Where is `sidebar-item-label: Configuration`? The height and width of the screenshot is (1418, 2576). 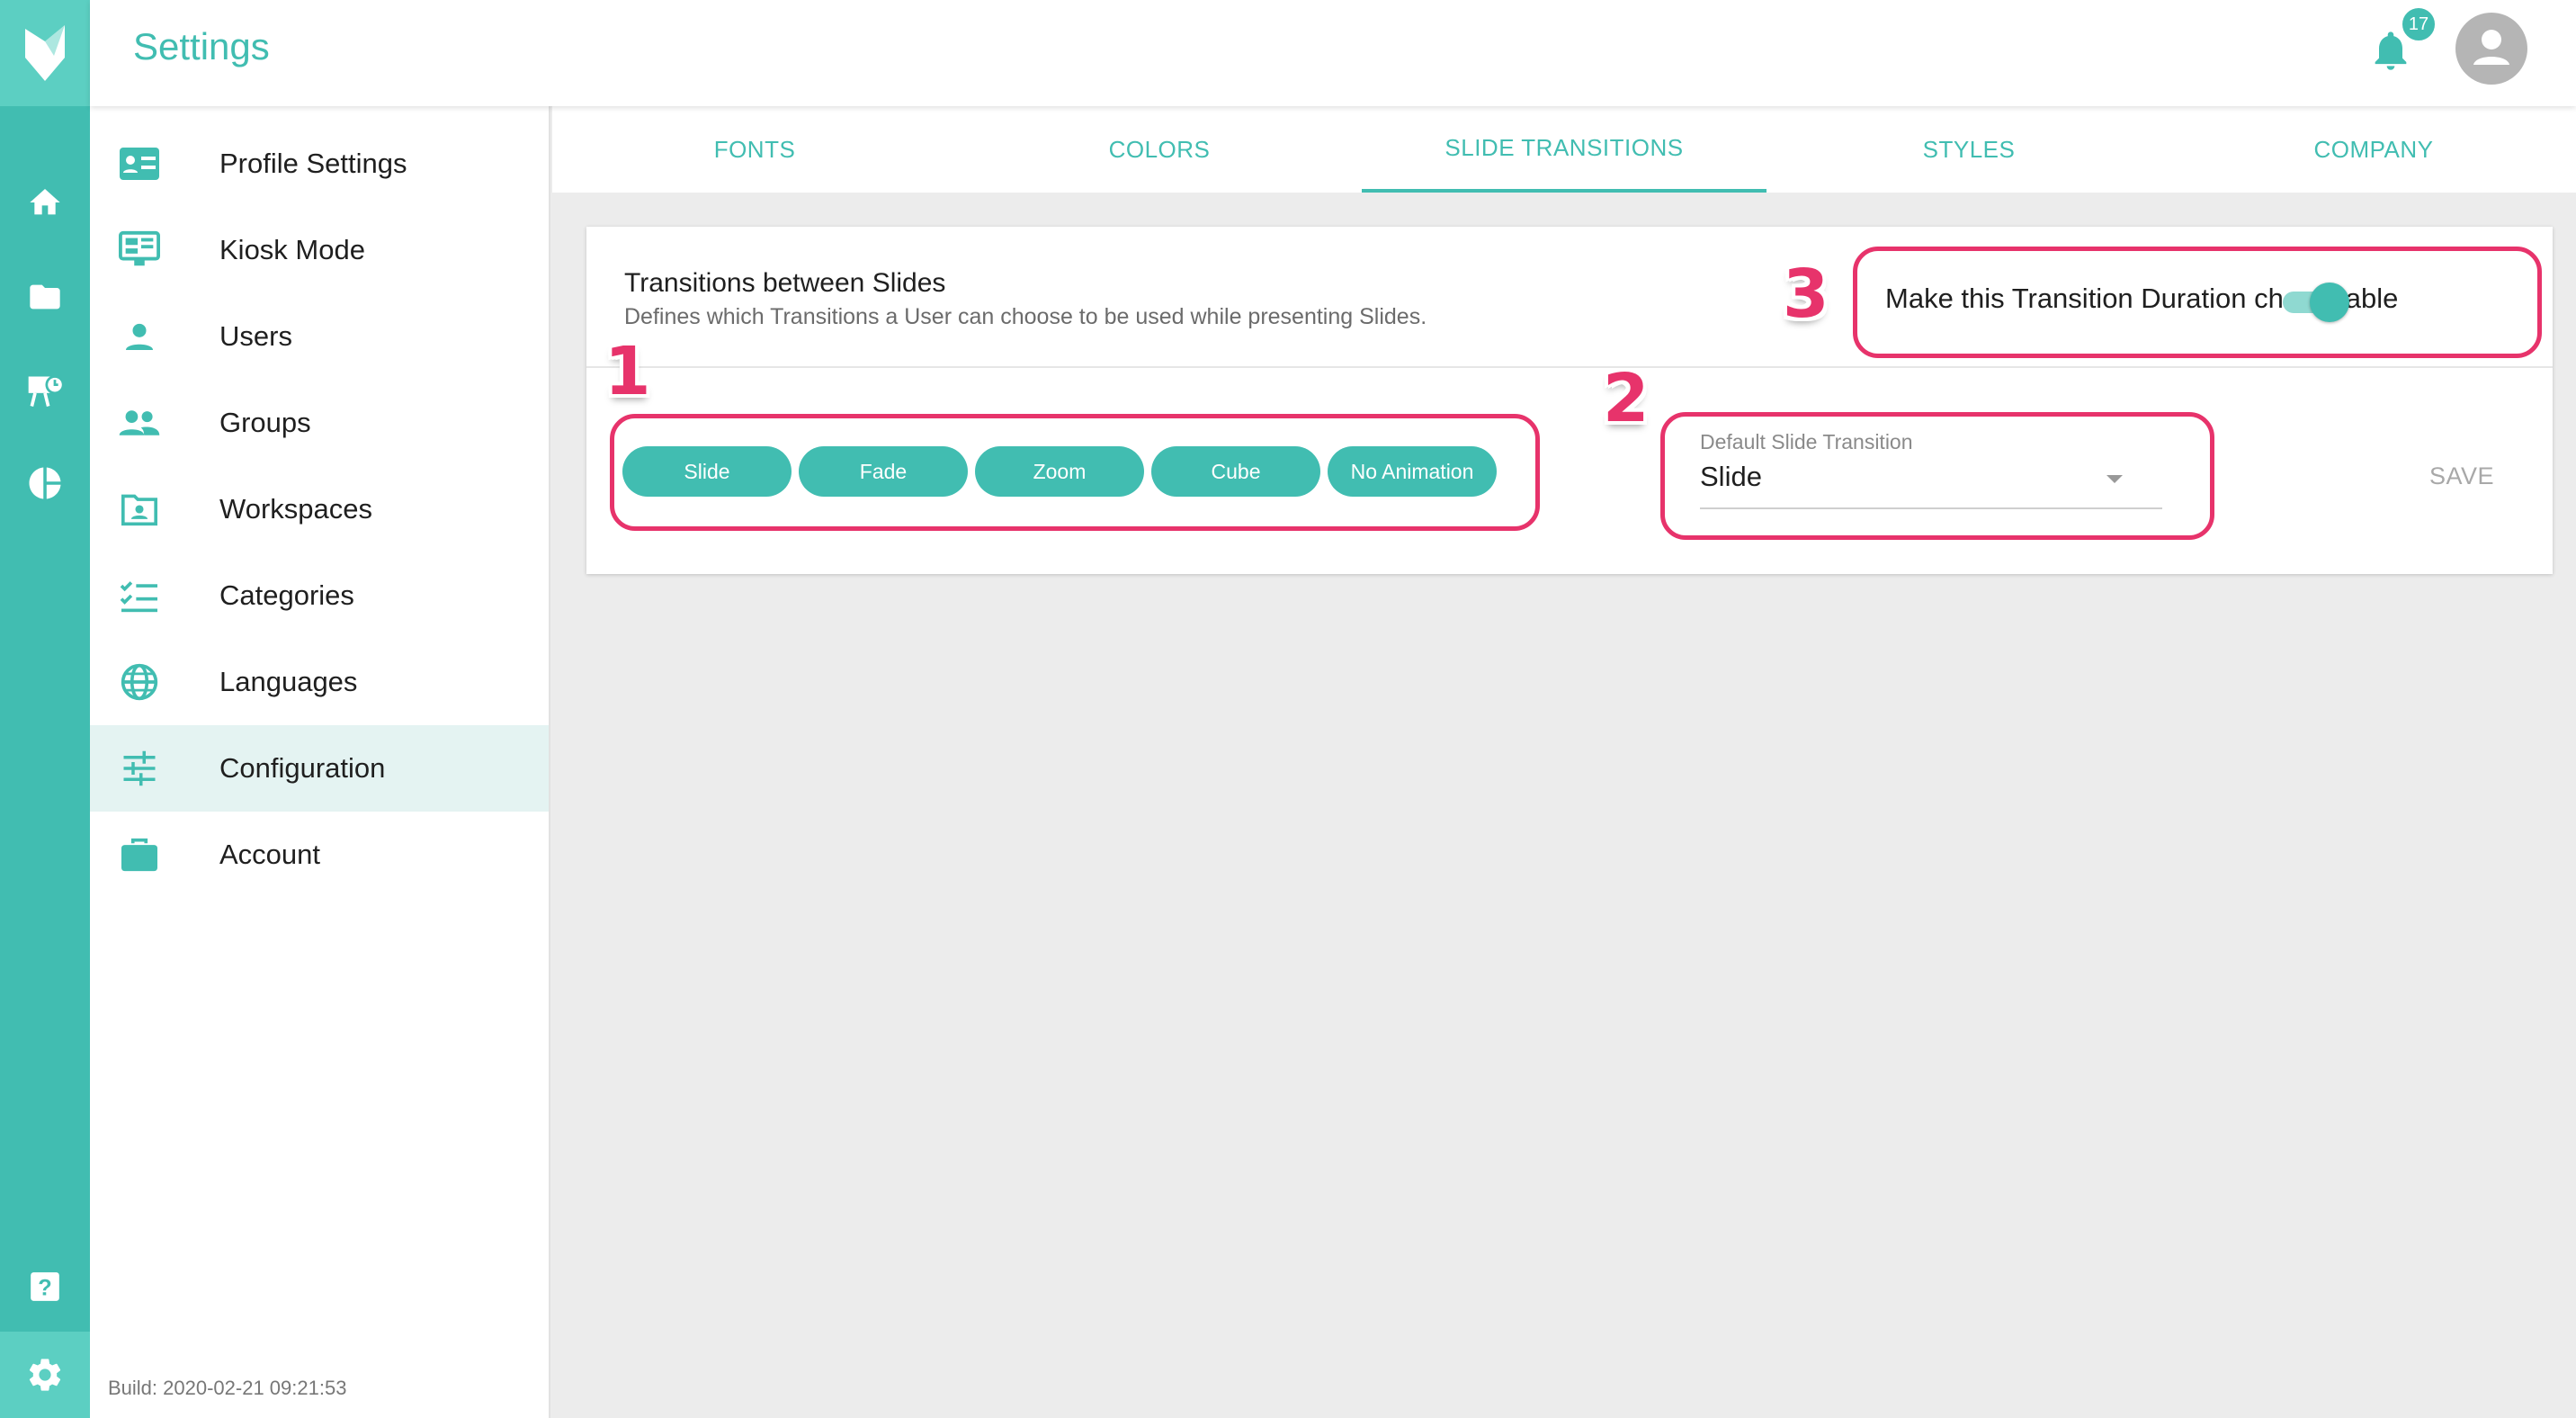
sidebar-item-label: Configuration is located at coordinates (302, 768).